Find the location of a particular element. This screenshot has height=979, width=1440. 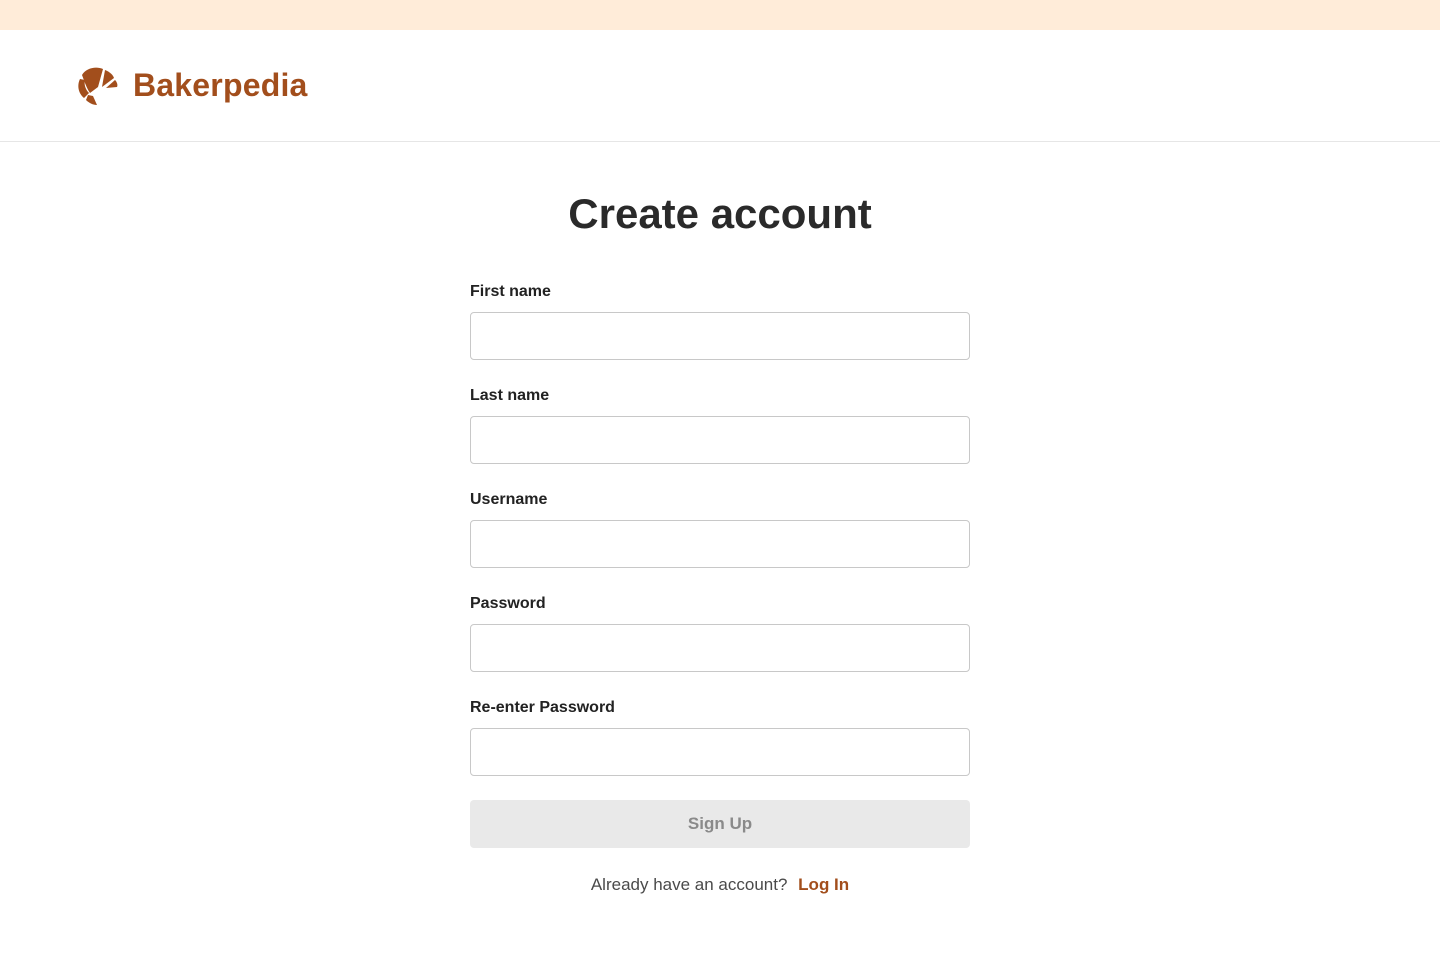

password-label: Password is located at coordinates (508, 603).